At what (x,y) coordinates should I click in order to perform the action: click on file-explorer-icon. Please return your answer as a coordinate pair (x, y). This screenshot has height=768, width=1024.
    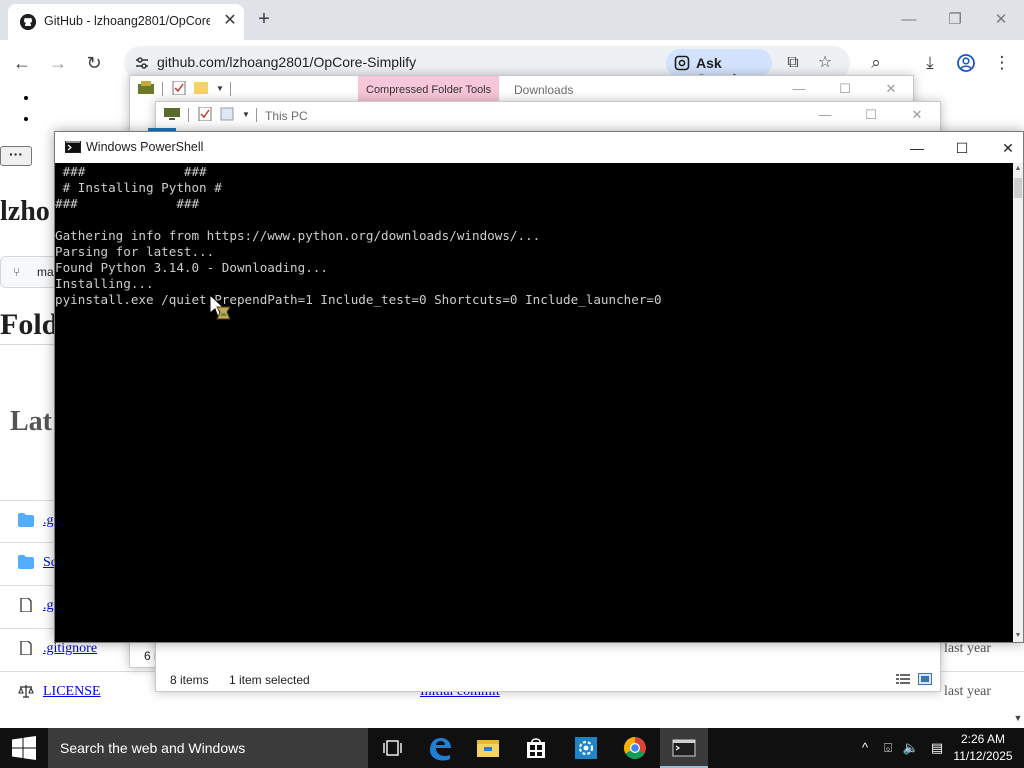
    Looking at the image, I should click on (488, 748).